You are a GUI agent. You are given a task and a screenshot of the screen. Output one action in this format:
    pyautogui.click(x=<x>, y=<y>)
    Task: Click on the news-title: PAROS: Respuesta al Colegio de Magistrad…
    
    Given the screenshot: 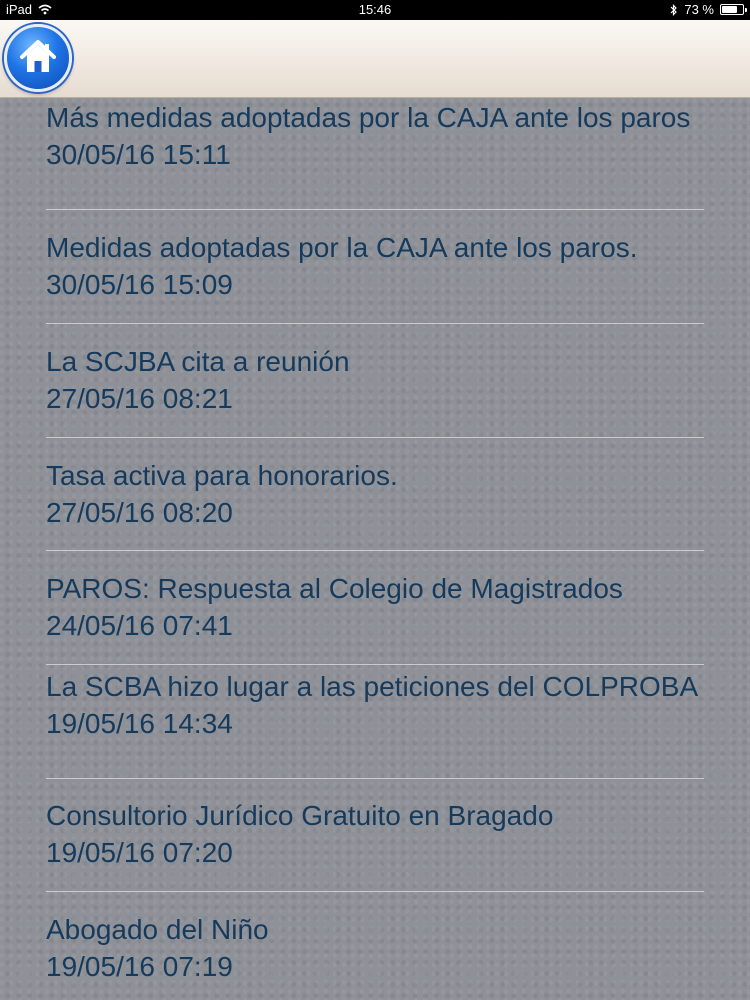 What is the action you would take?
    pyautogui.click(x=334, y=588)
    